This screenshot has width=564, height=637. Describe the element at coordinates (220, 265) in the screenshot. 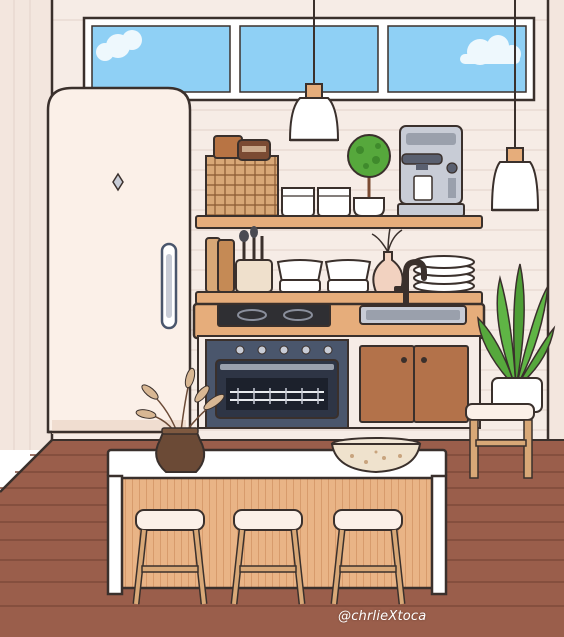

I see `cutting-boards` at that location.